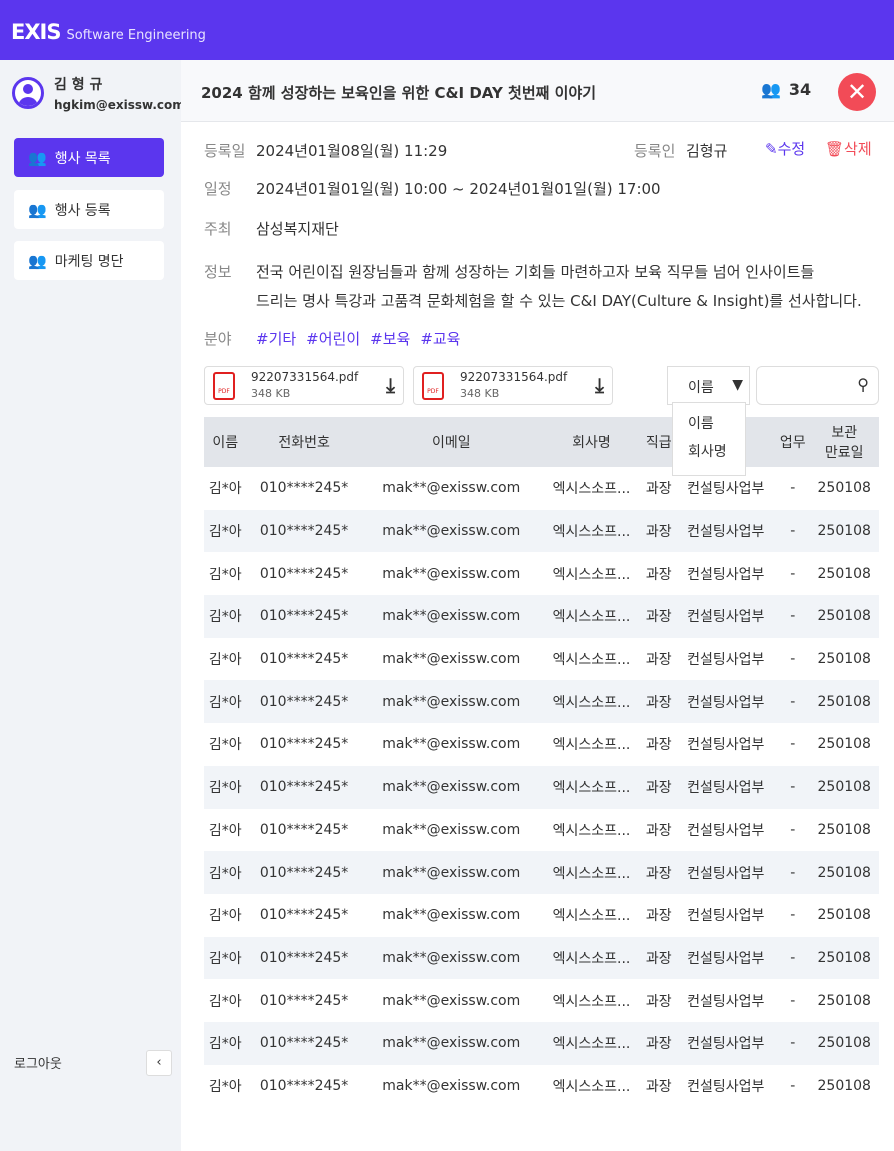  Describe the element at coordinates (863, 384) in the screenshot. I see `search-icon: ⚲` at that location.